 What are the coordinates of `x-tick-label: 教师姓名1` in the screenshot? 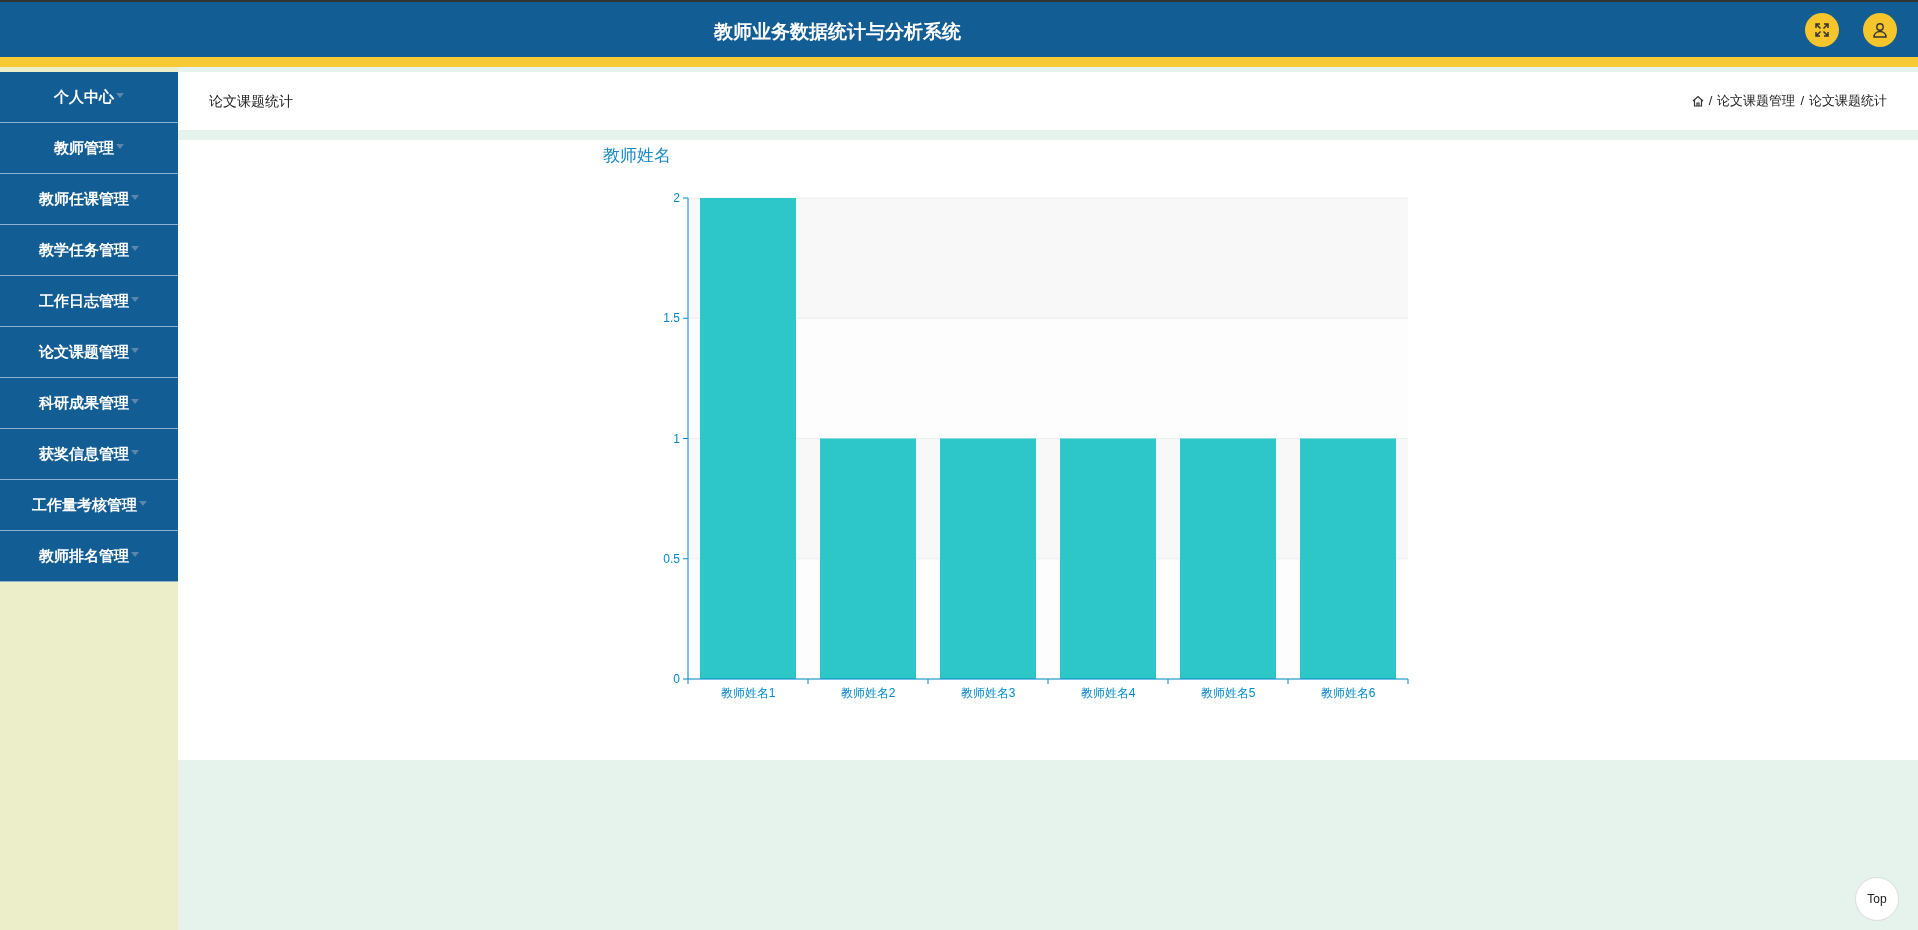 It's located at (748, 692).